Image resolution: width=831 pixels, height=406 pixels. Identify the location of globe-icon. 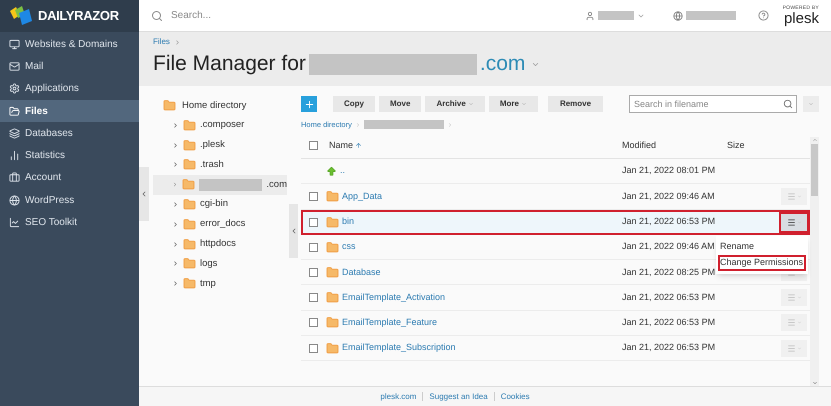
(677, 15).